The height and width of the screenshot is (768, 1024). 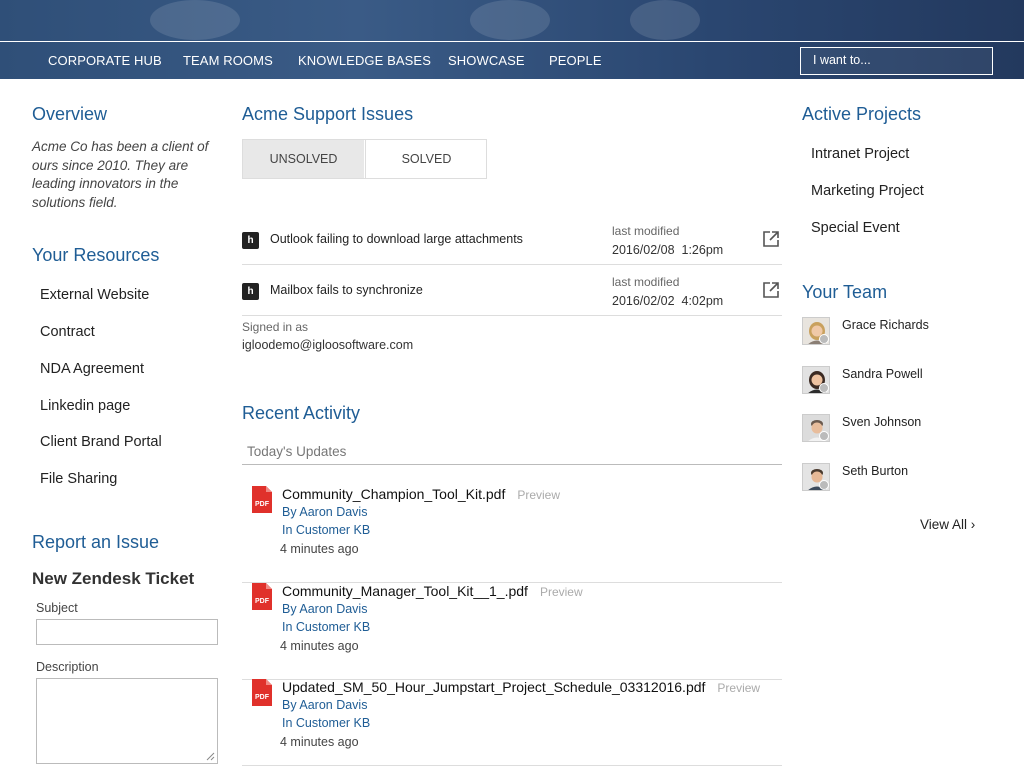 What do you see at coordinates (301, 413) in the screenshot?
I see `recent-activity-title: Recent Activity` at bounding box center [301, 413].